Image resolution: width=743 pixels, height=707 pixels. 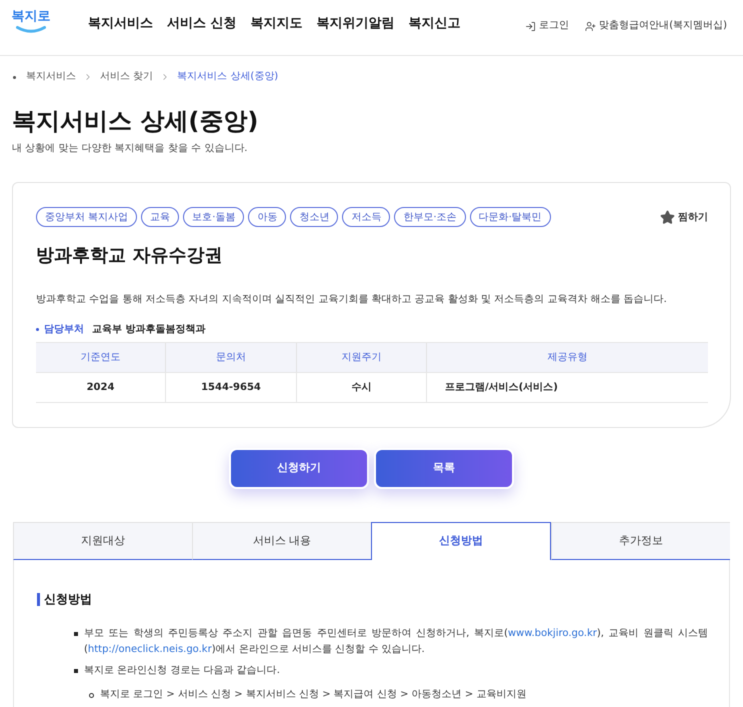 What do you see at coordinates (590, 26) in the screenshot?
I see `user-plus-icon` at bounding box center [590, 26].